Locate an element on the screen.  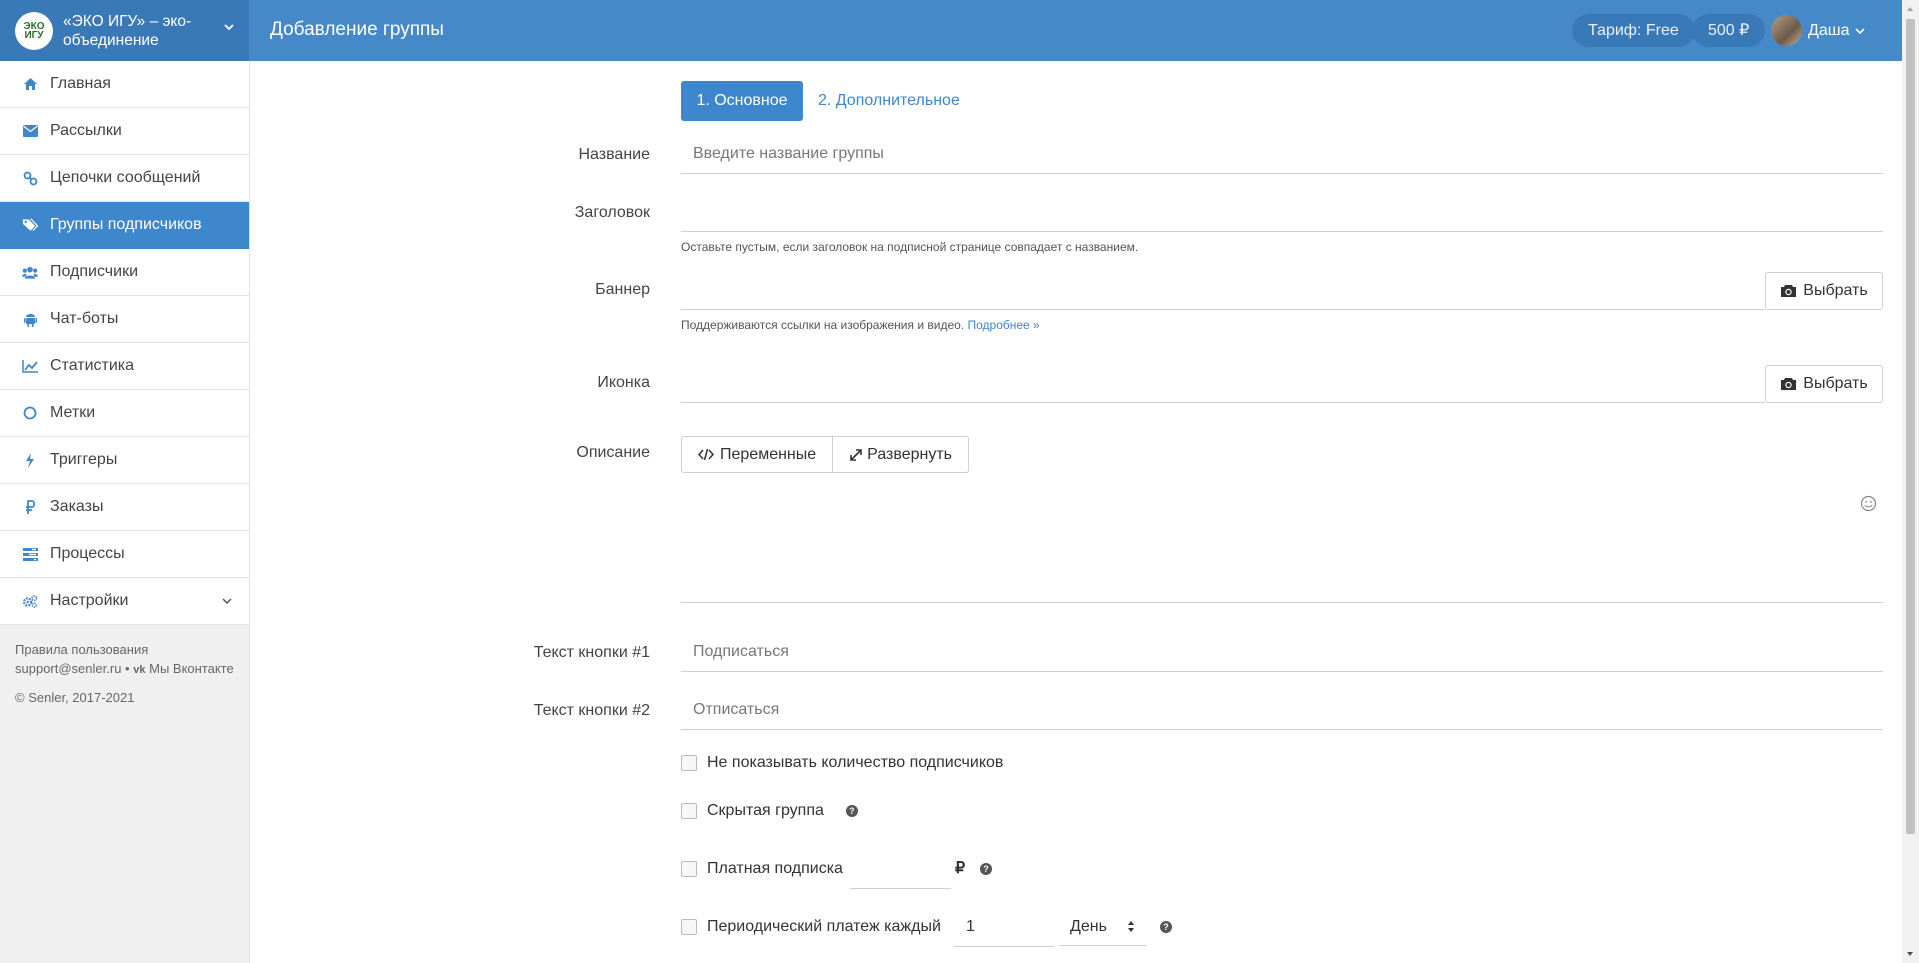
sidebar-item-triggers: Триггеры is located at coordinates (124, 460).